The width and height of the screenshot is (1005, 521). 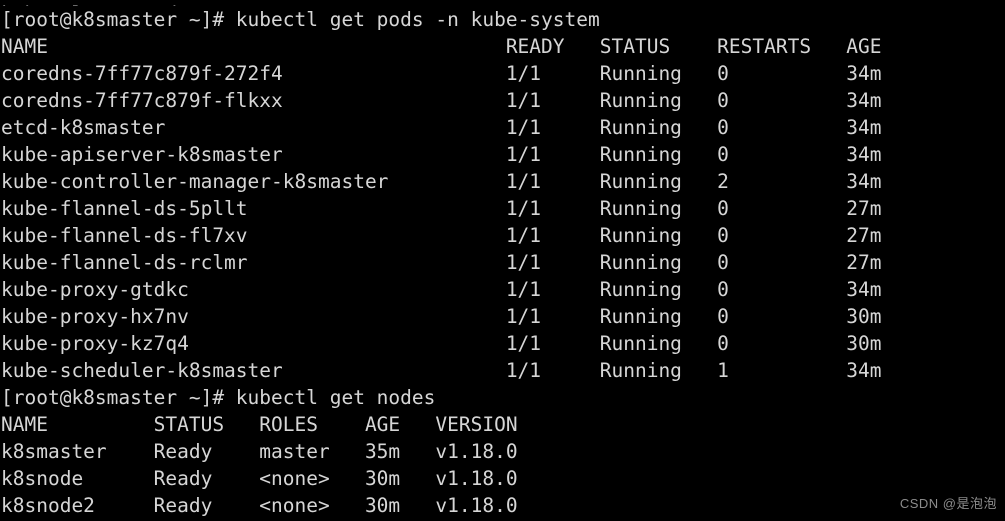 What do you see at coordinates (441, 46) in the screenshot?
I see `pods-table-header: NAME READY STATUS RESTARTS AGE` at bounding box center [441, 46].